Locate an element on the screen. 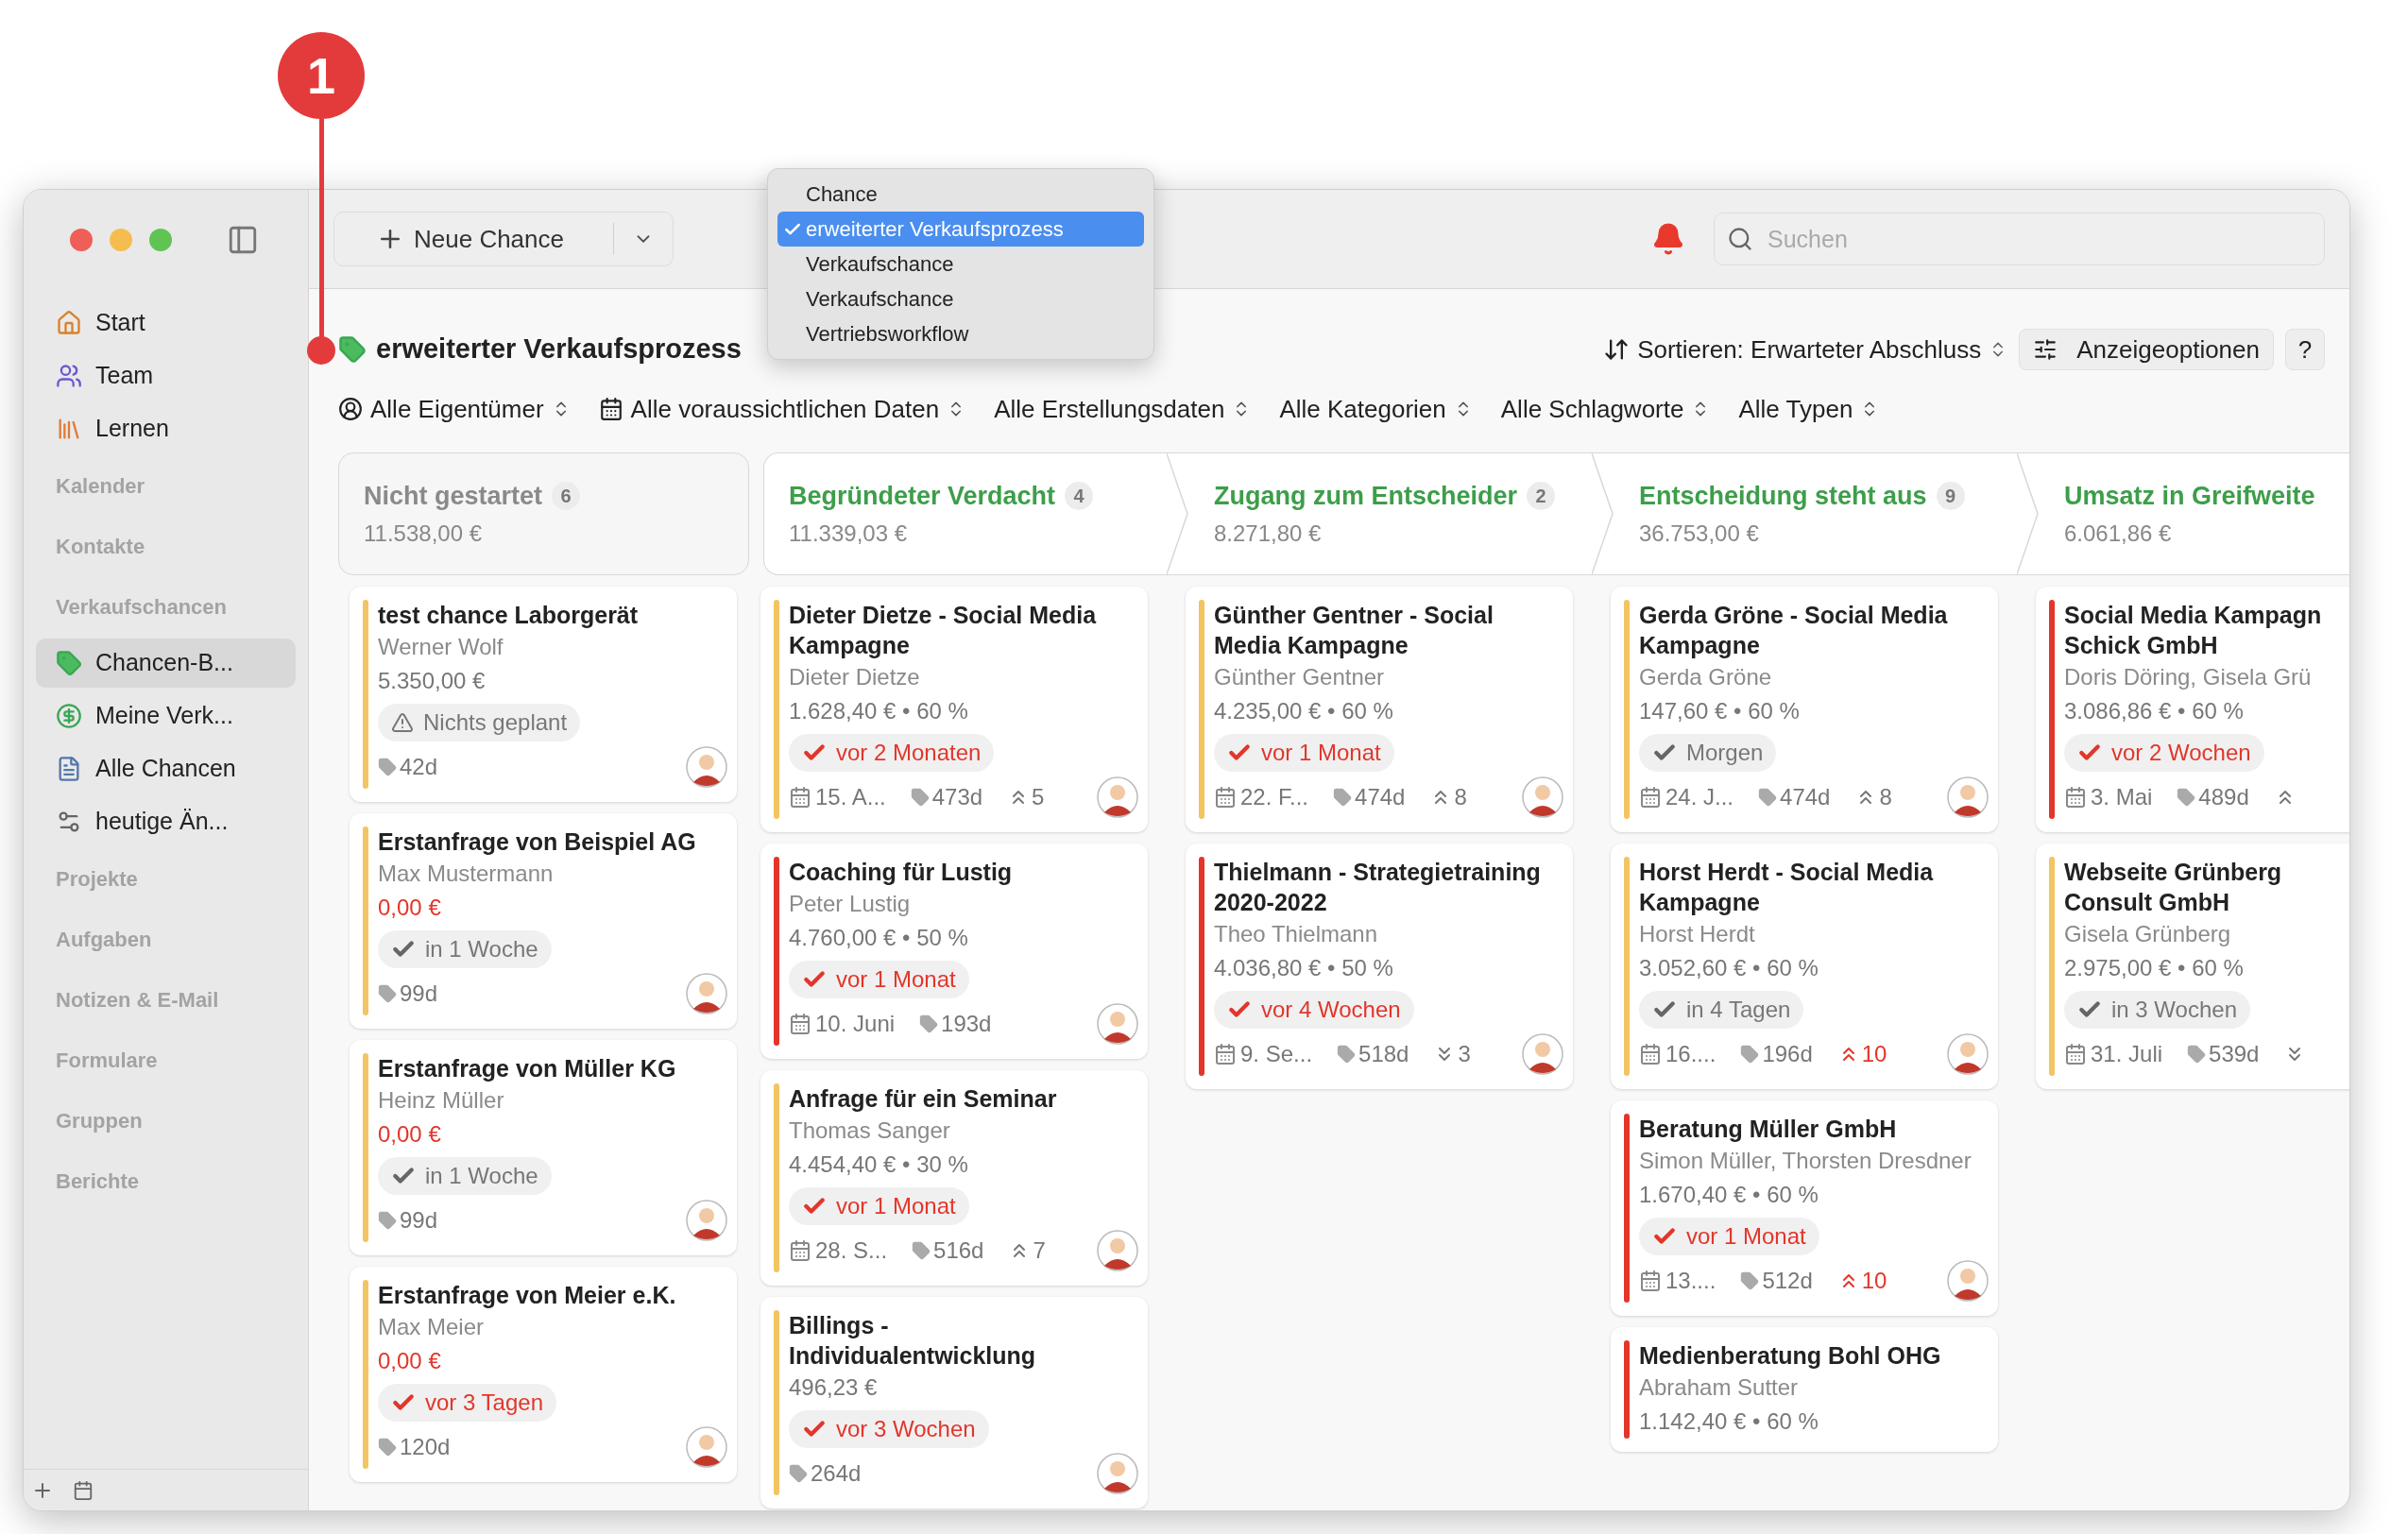  status-chip: Morgen is located at coordinates (1708, 753).